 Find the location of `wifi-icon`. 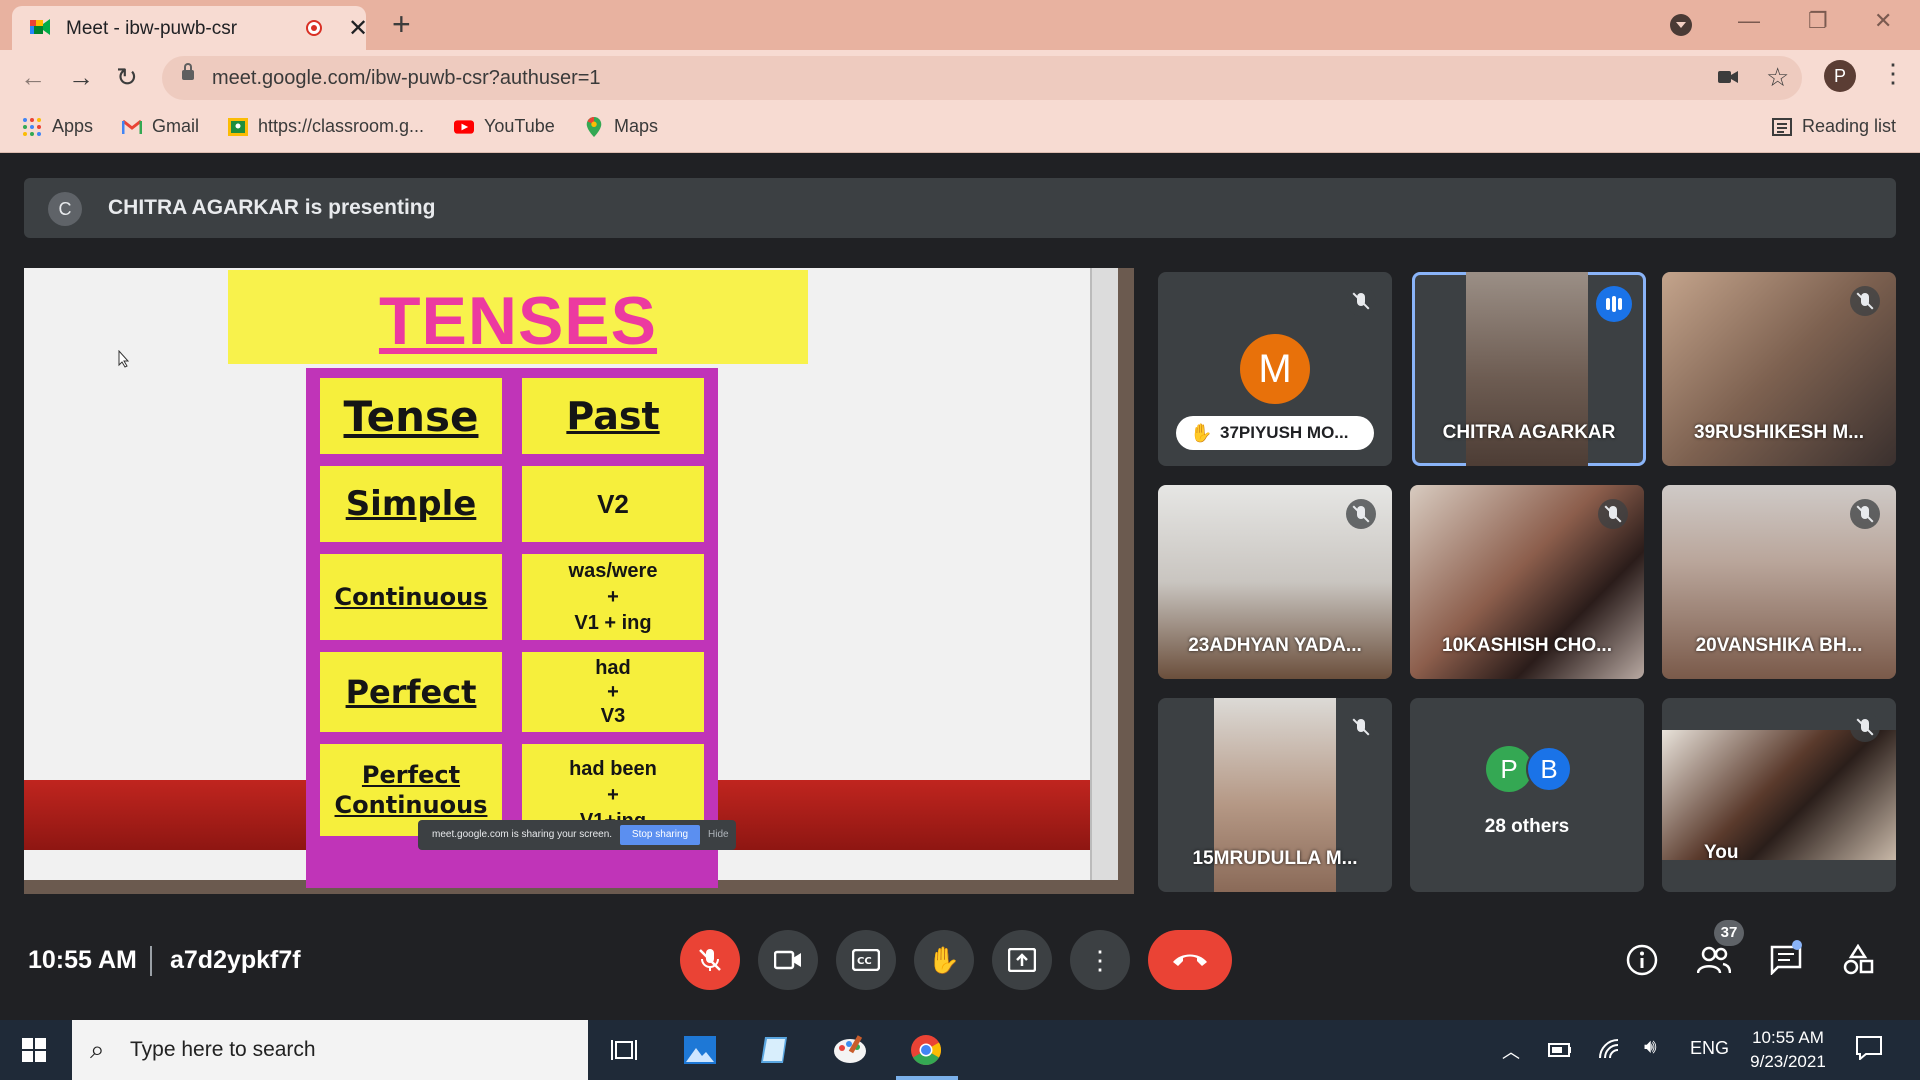

wifi-icon is located at coordinates (1609, 1049).